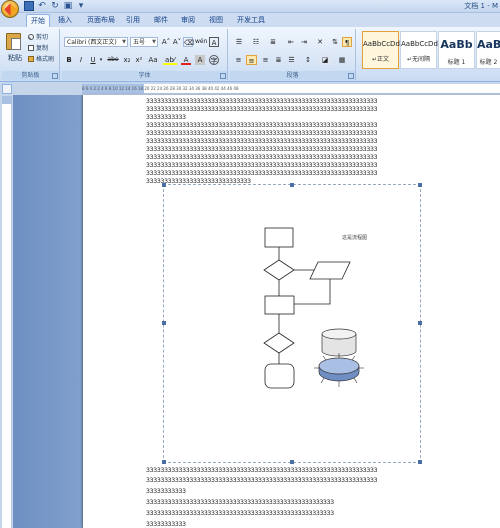 Image resolution: width=500 pixels, height=528 pixels. Describe the element at coordinates (170, 60) in the screenshot. I see `highlight-button: ab⁄` at that location.